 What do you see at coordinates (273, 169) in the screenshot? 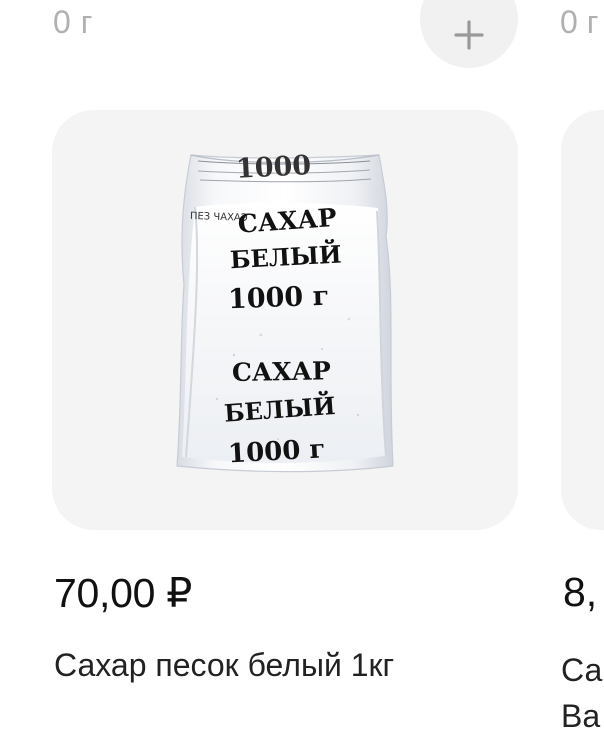
I see `bag-top-label: 1000` at bounding box center [273, 169].